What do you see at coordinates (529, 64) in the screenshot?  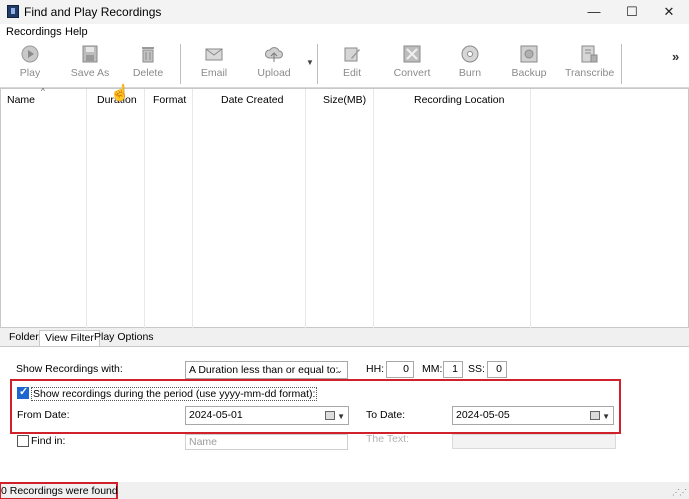 I see `backup-button: Backup` at bounding box center [529, 64].